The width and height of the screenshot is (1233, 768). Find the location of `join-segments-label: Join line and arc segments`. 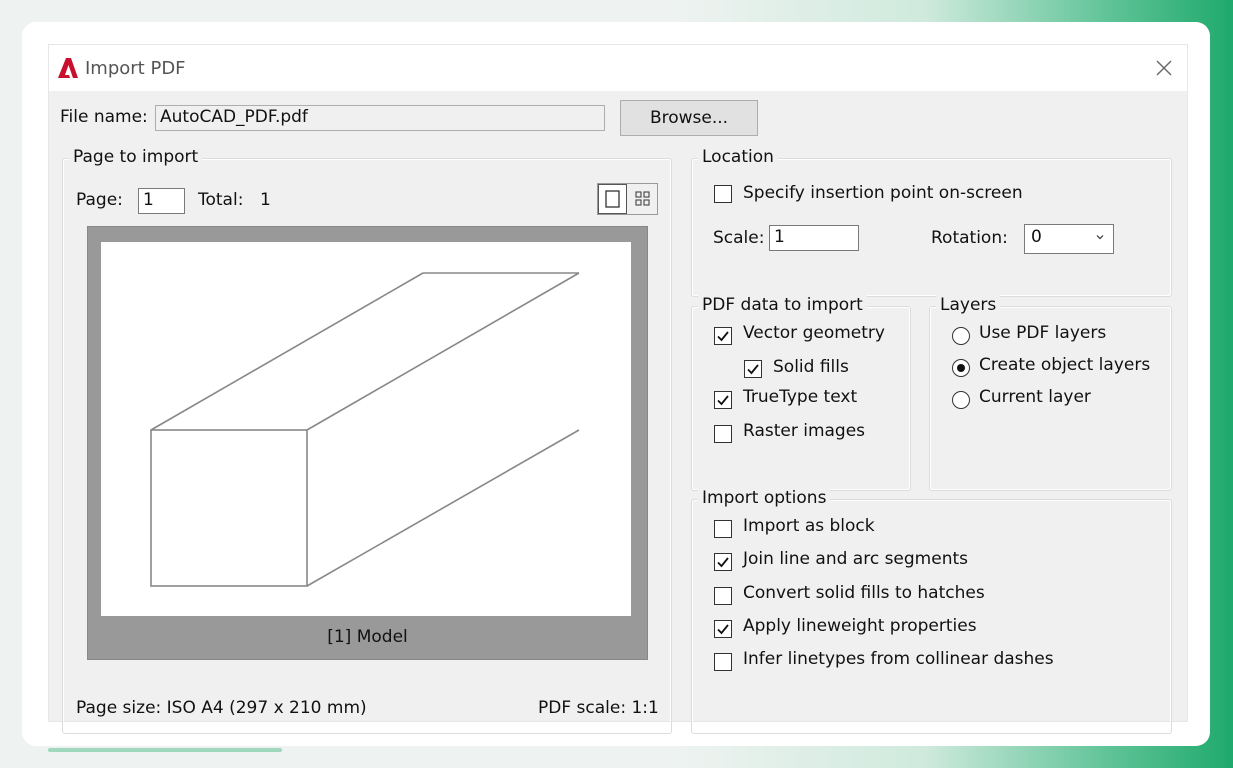

join-segments-label: Join line and arc segments is located at coordinates (855, 559).